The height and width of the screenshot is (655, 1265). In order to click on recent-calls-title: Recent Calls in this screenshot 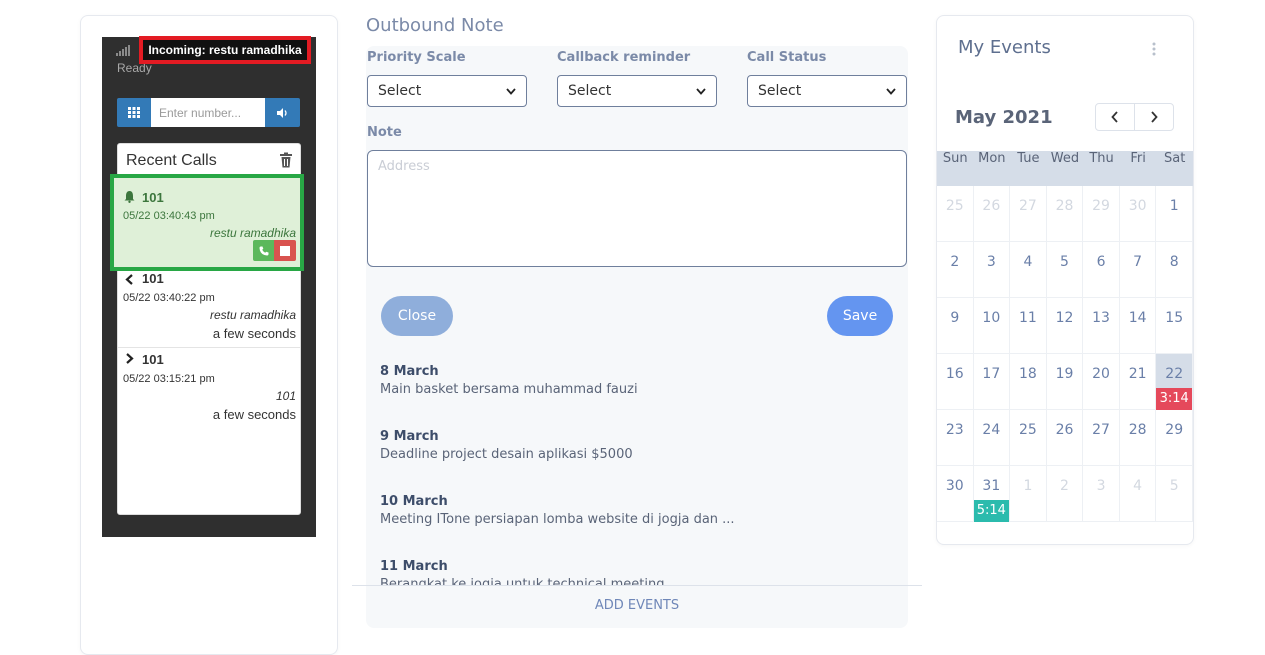, I will do `click(171, 160)`.